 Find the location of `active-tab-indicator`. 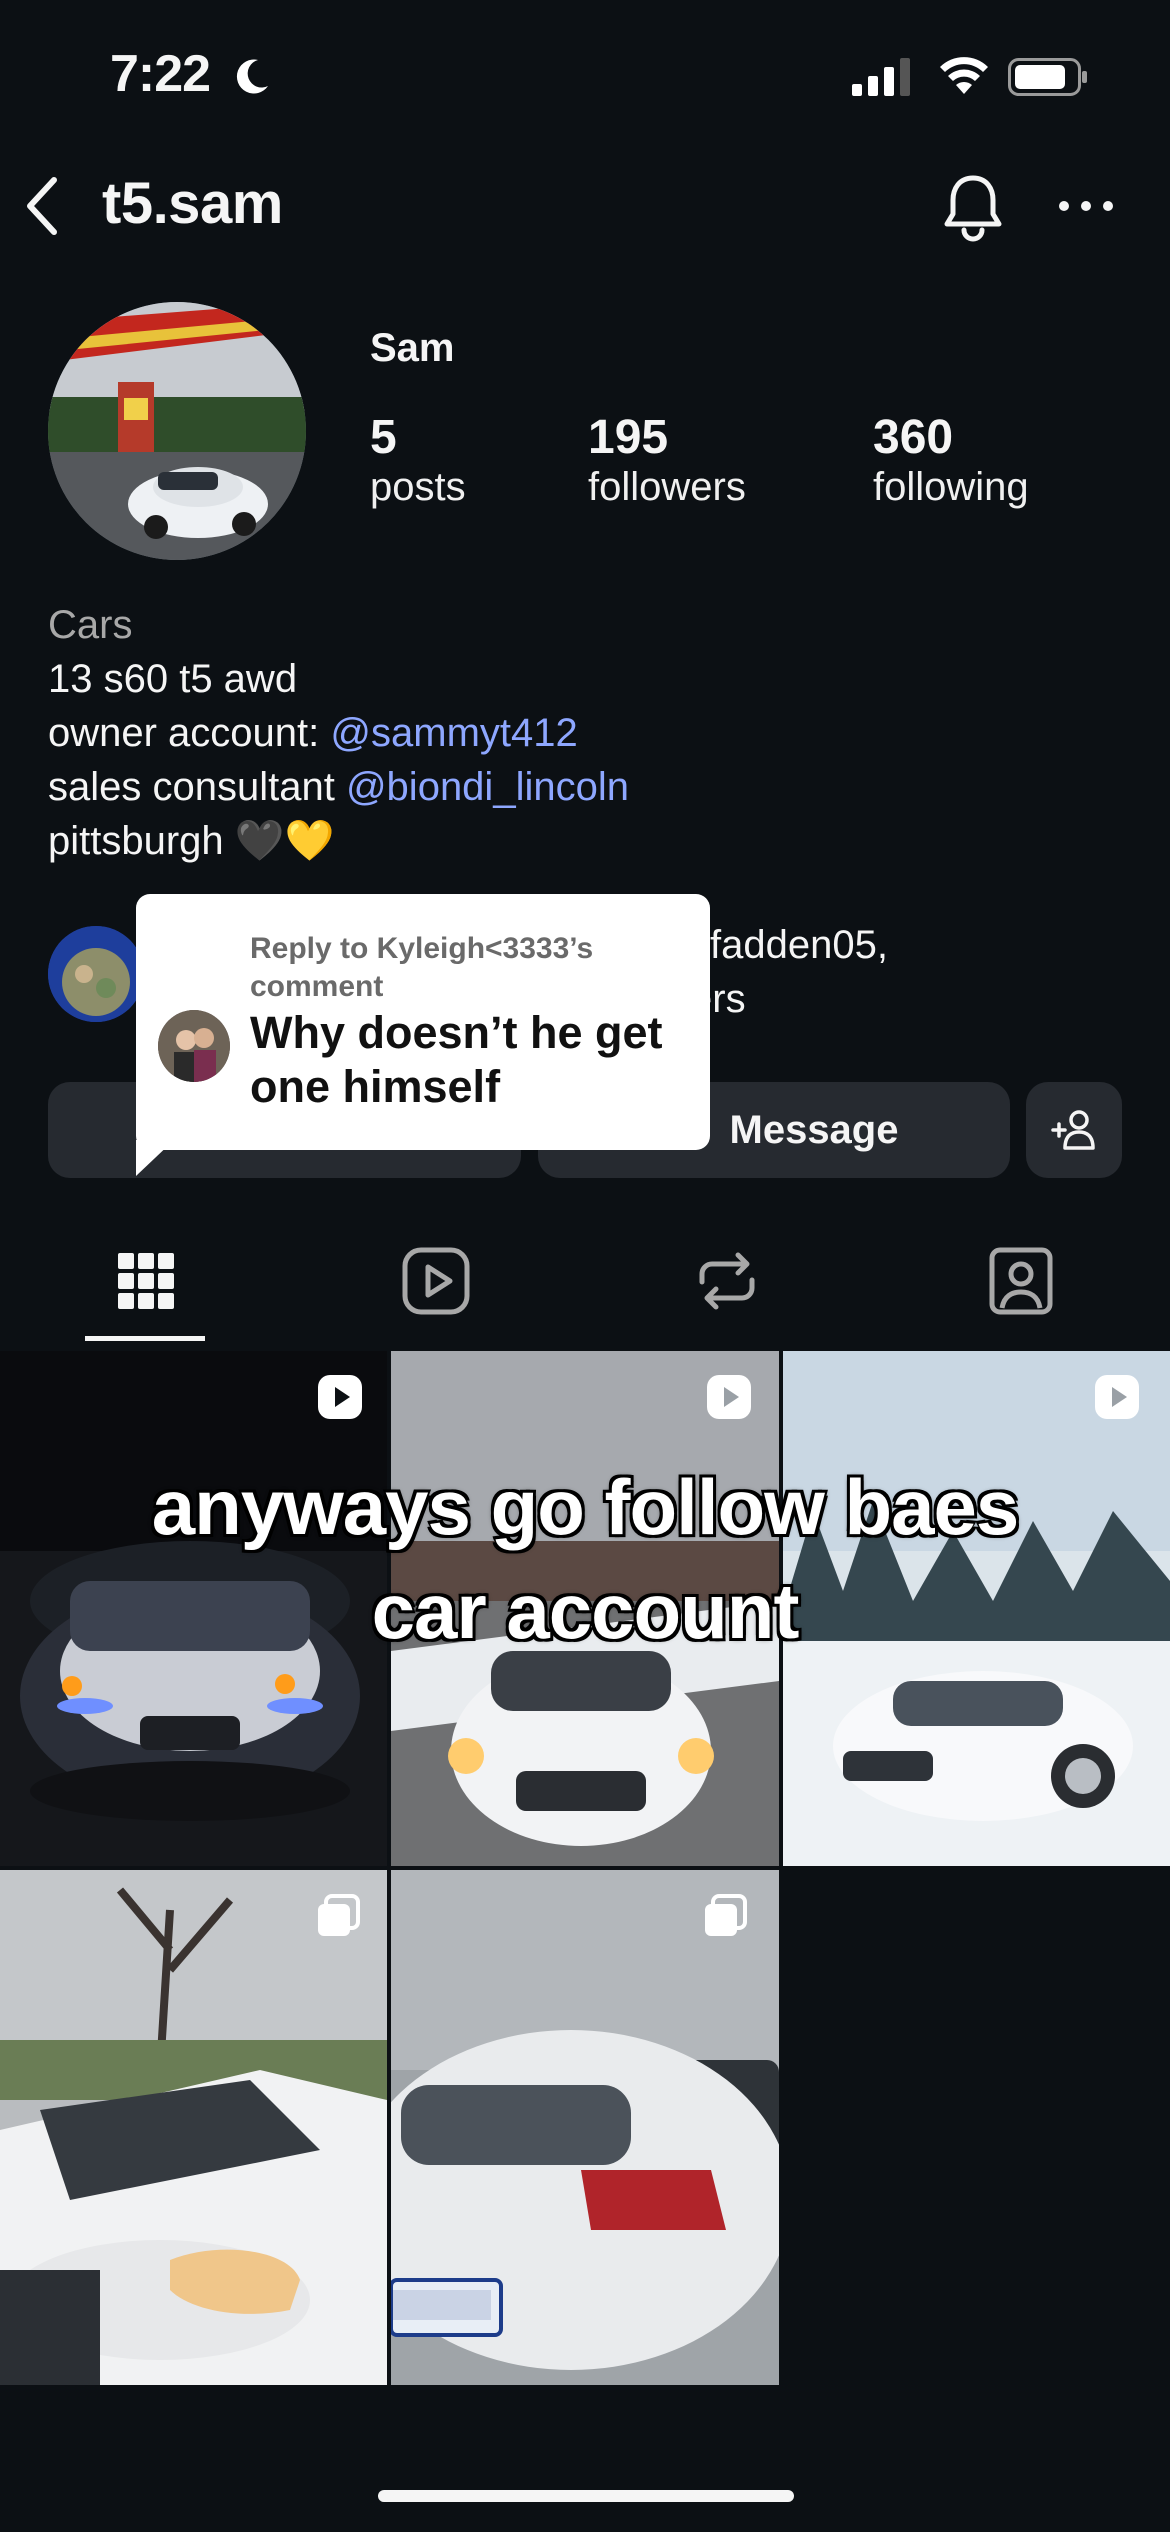

active-tab-indicator is located at coordinates (145, 1338).